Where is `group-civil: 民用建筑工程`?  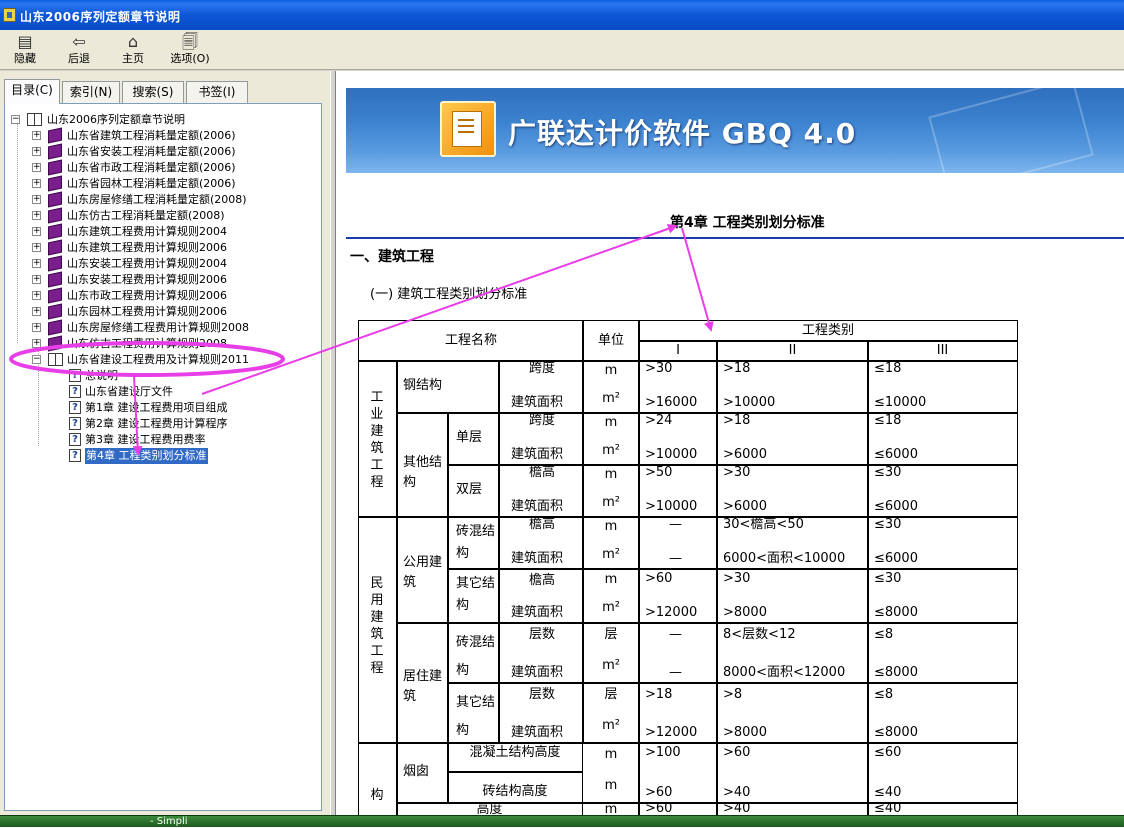
group-civil: 民用建筑工程 is located at coordinates (378, 630).